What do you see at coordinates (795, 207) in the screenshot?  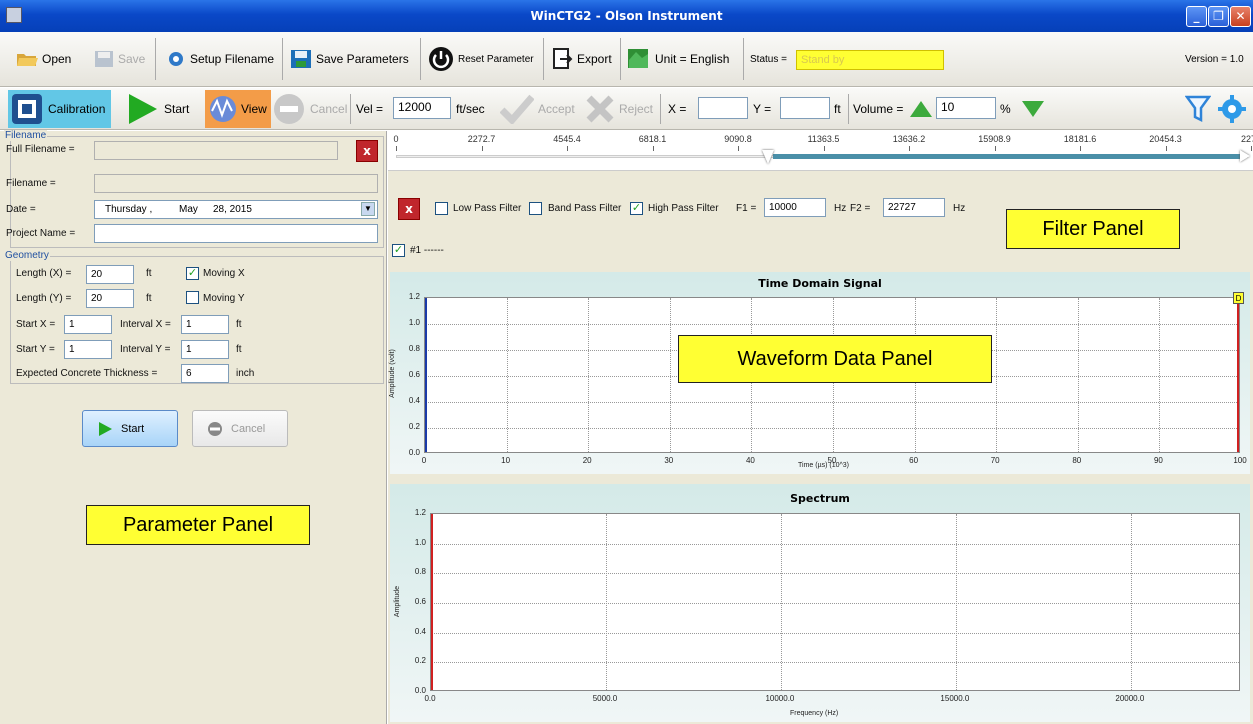 I see `f1-input: 10000` at bounding box center [795, 207].